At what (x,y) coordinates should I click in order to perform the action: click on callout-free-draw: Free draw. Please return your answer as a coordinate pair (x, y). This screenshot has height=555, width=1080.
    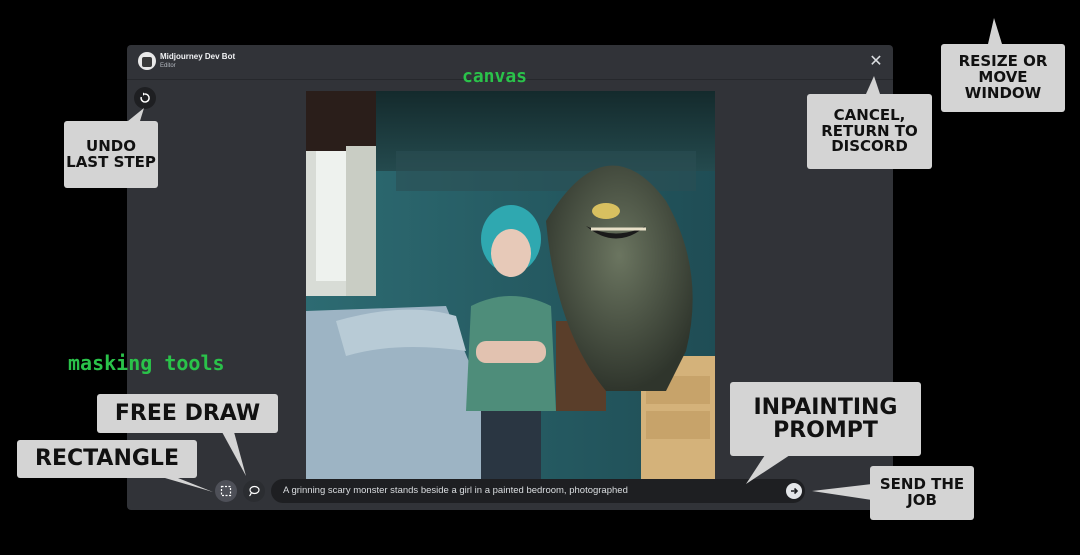
    Looking at the image, I should click on (187, 413).